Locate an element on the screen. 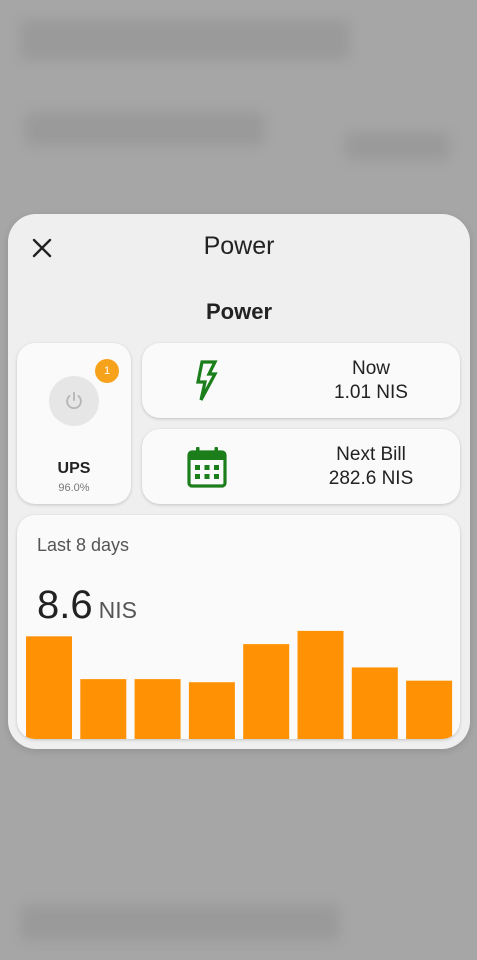  ups-card: 1 UPS 96.0% is located at coordinates (74, 423).